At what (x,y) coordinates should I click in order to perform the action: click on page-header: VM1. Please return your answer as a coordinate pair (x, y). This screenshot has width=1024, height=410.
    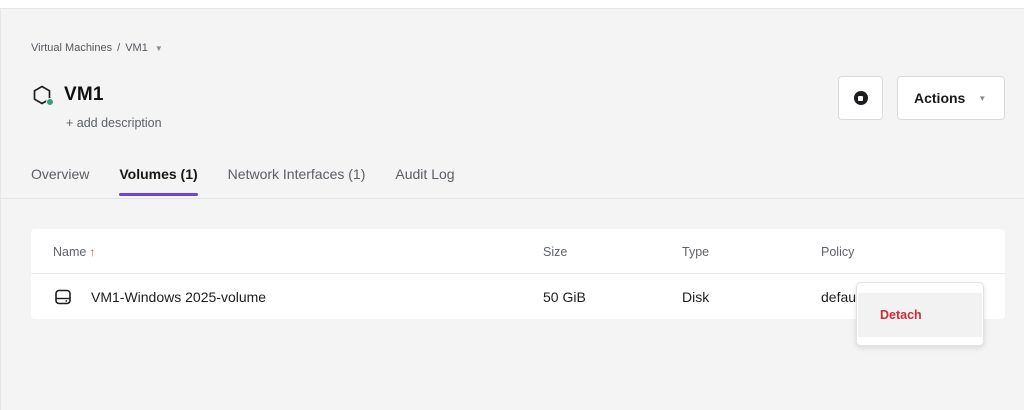
    Looking at the image, I should click on (67, 95).